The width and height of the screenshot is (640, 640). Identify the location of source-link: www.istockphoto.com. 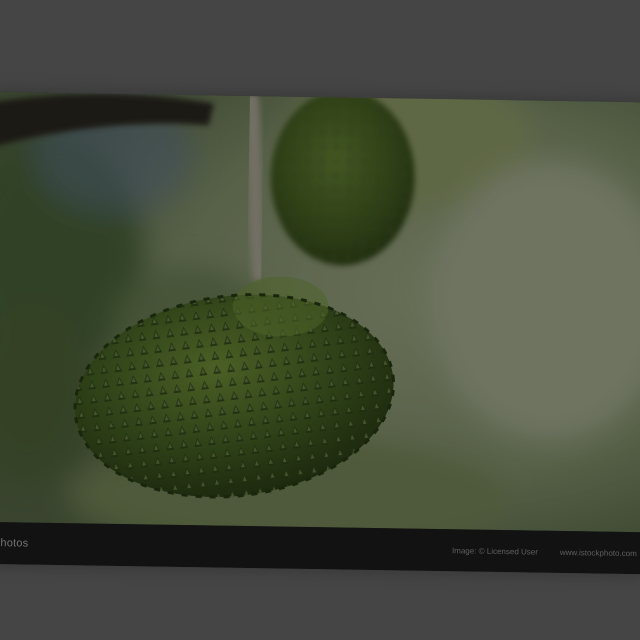
(598, 552).